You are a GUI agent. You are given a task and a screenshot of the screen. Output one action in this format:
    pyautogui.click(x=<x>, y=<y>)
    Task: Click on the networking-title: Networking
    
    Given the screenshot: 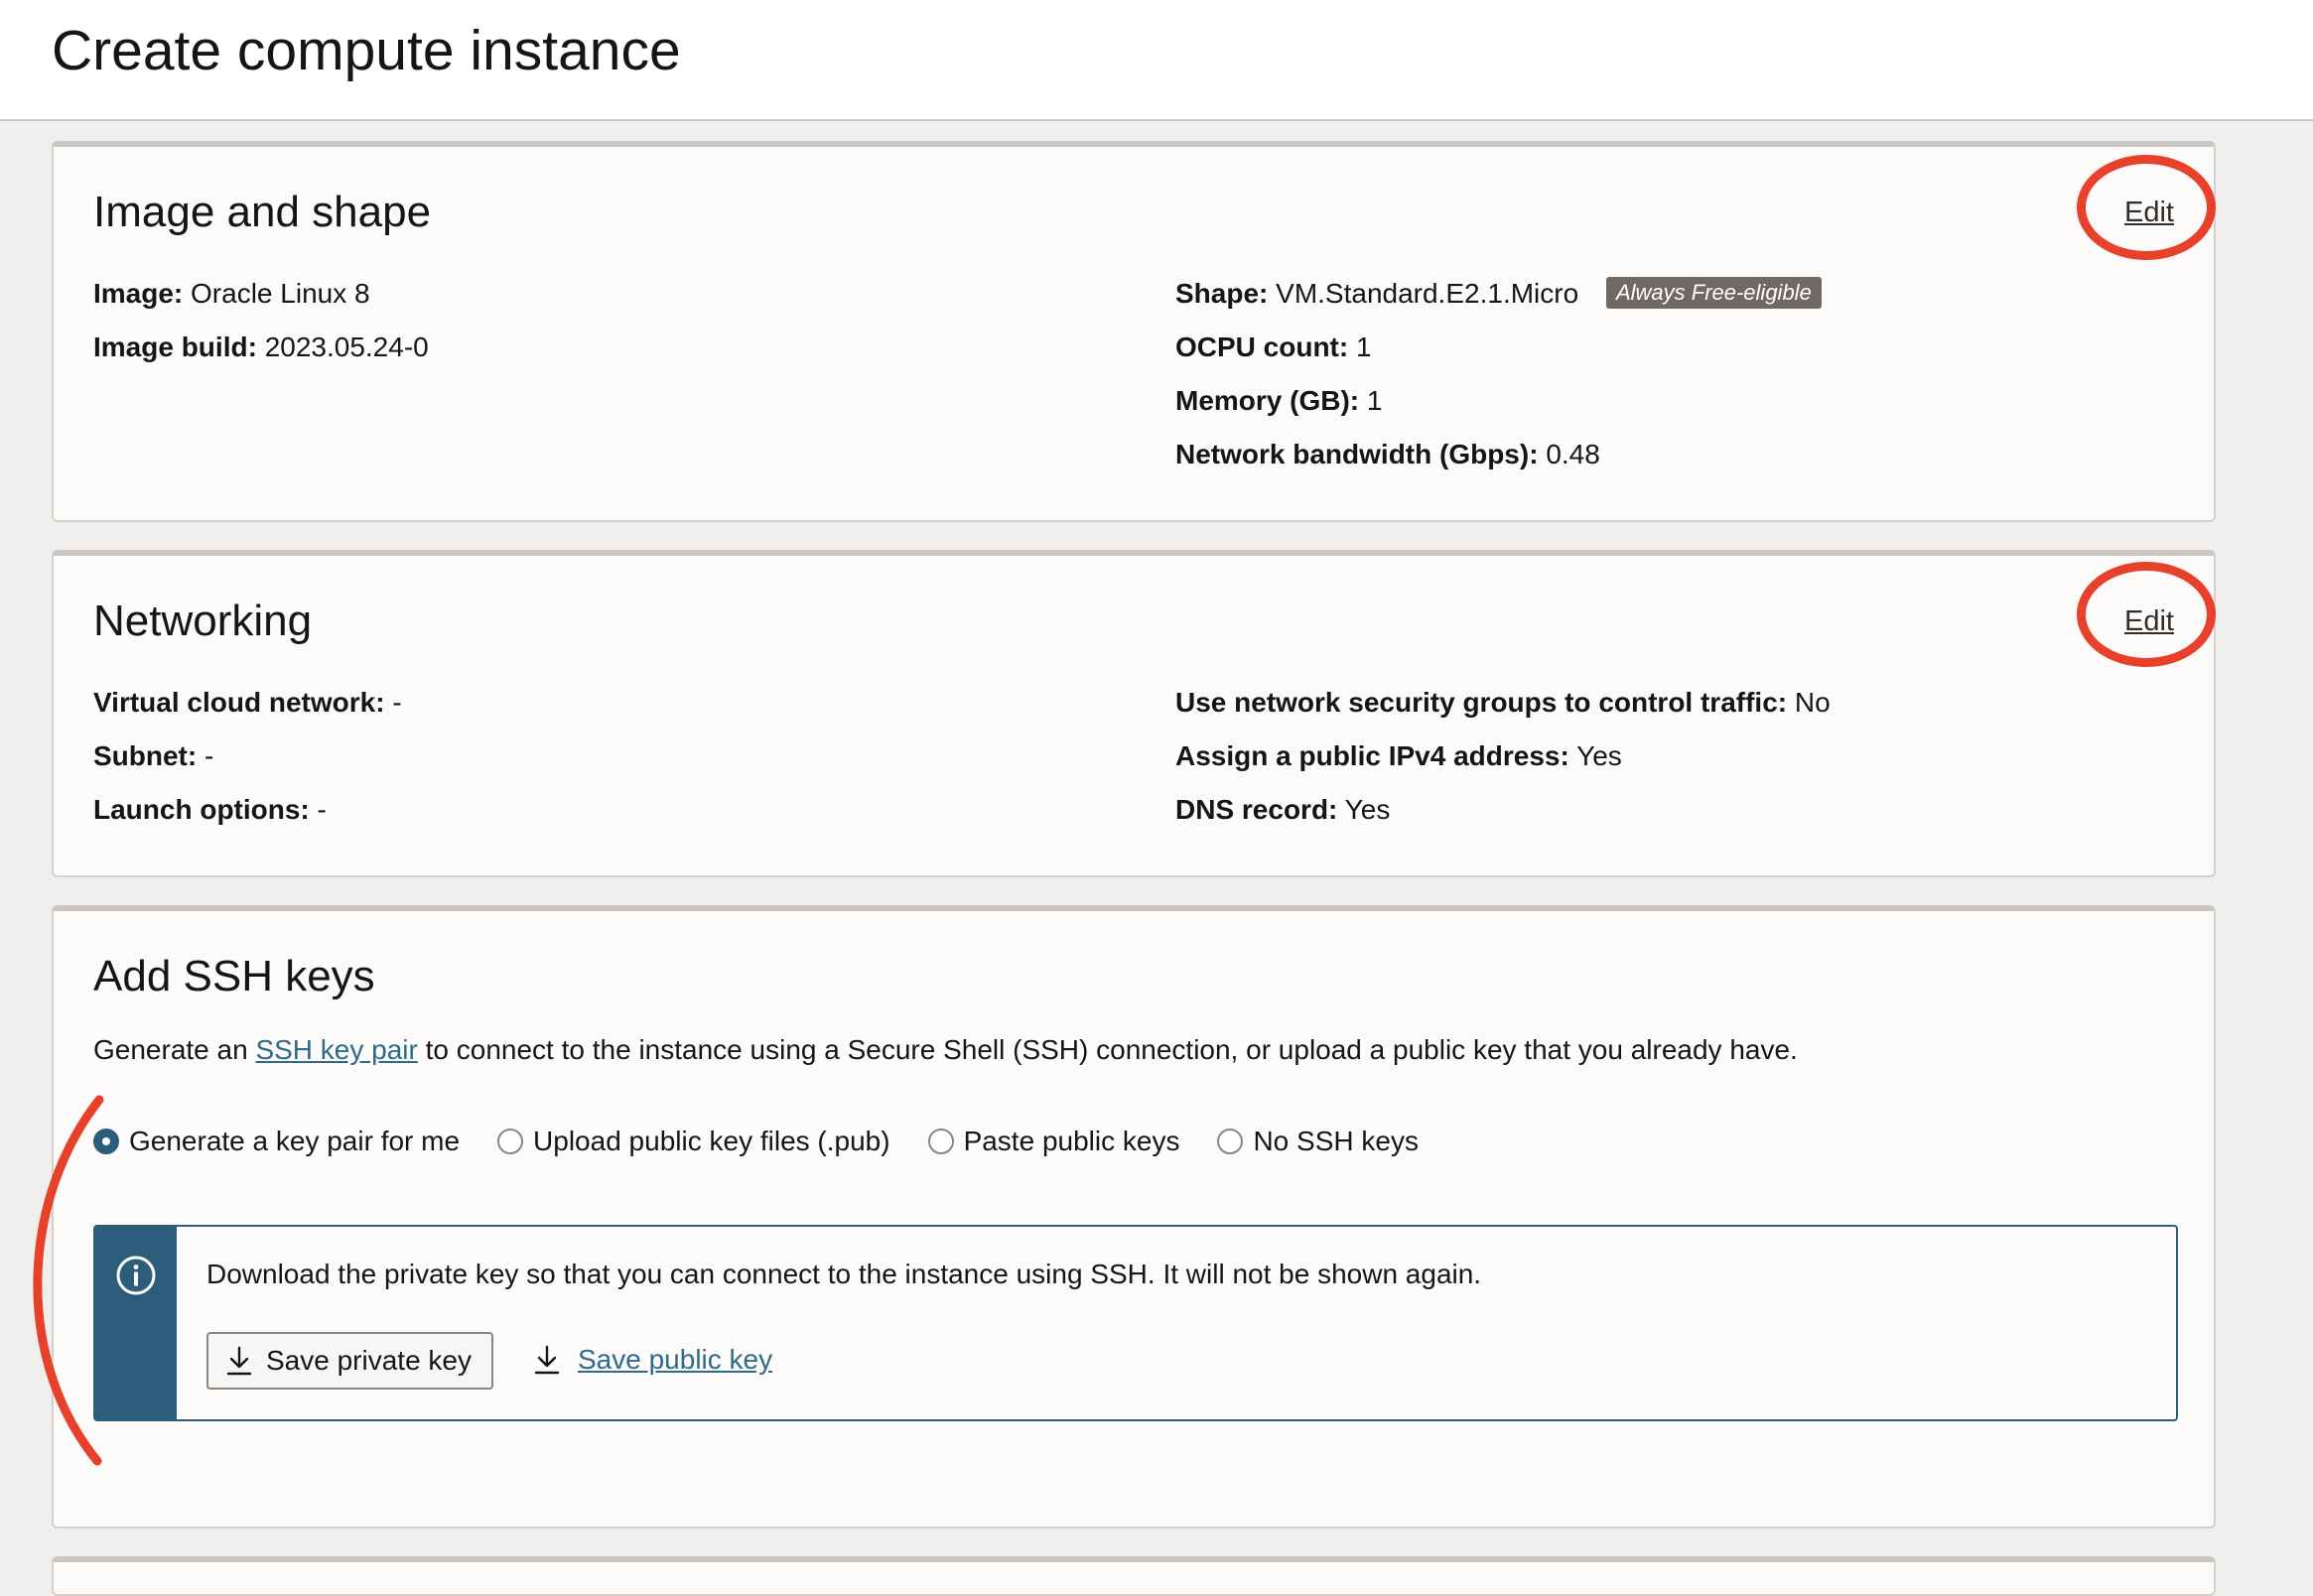 What is the action you would take?
    pyautogui.click(x=203, y=621)
    